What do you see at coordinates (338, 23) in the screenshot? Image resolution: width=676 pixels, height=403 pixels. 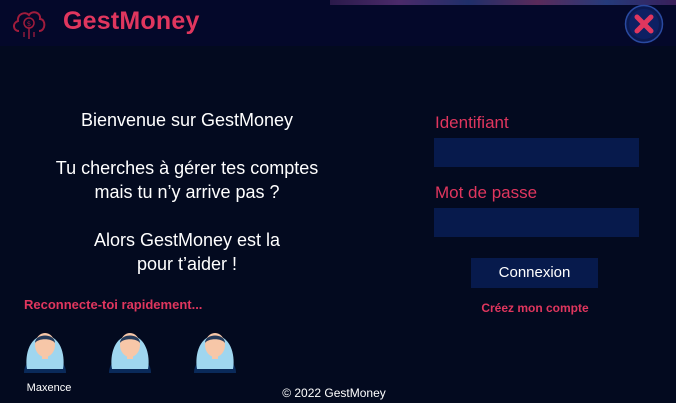 I see `title-bar: $ GestMoney` at bounding box center [338, 23].